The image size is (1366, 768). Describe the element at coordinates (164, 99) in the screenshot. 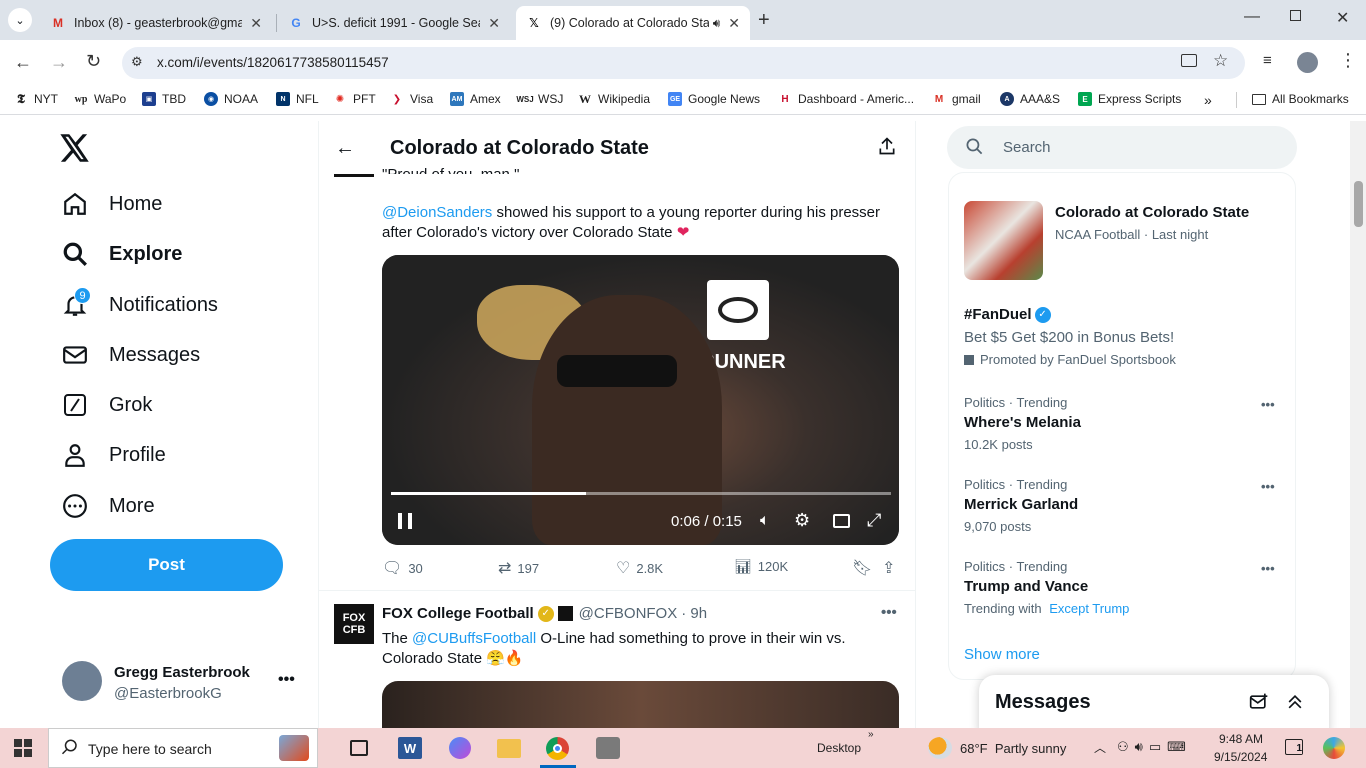

I see `bookmark-tbd: ▣ TBD` at that location.